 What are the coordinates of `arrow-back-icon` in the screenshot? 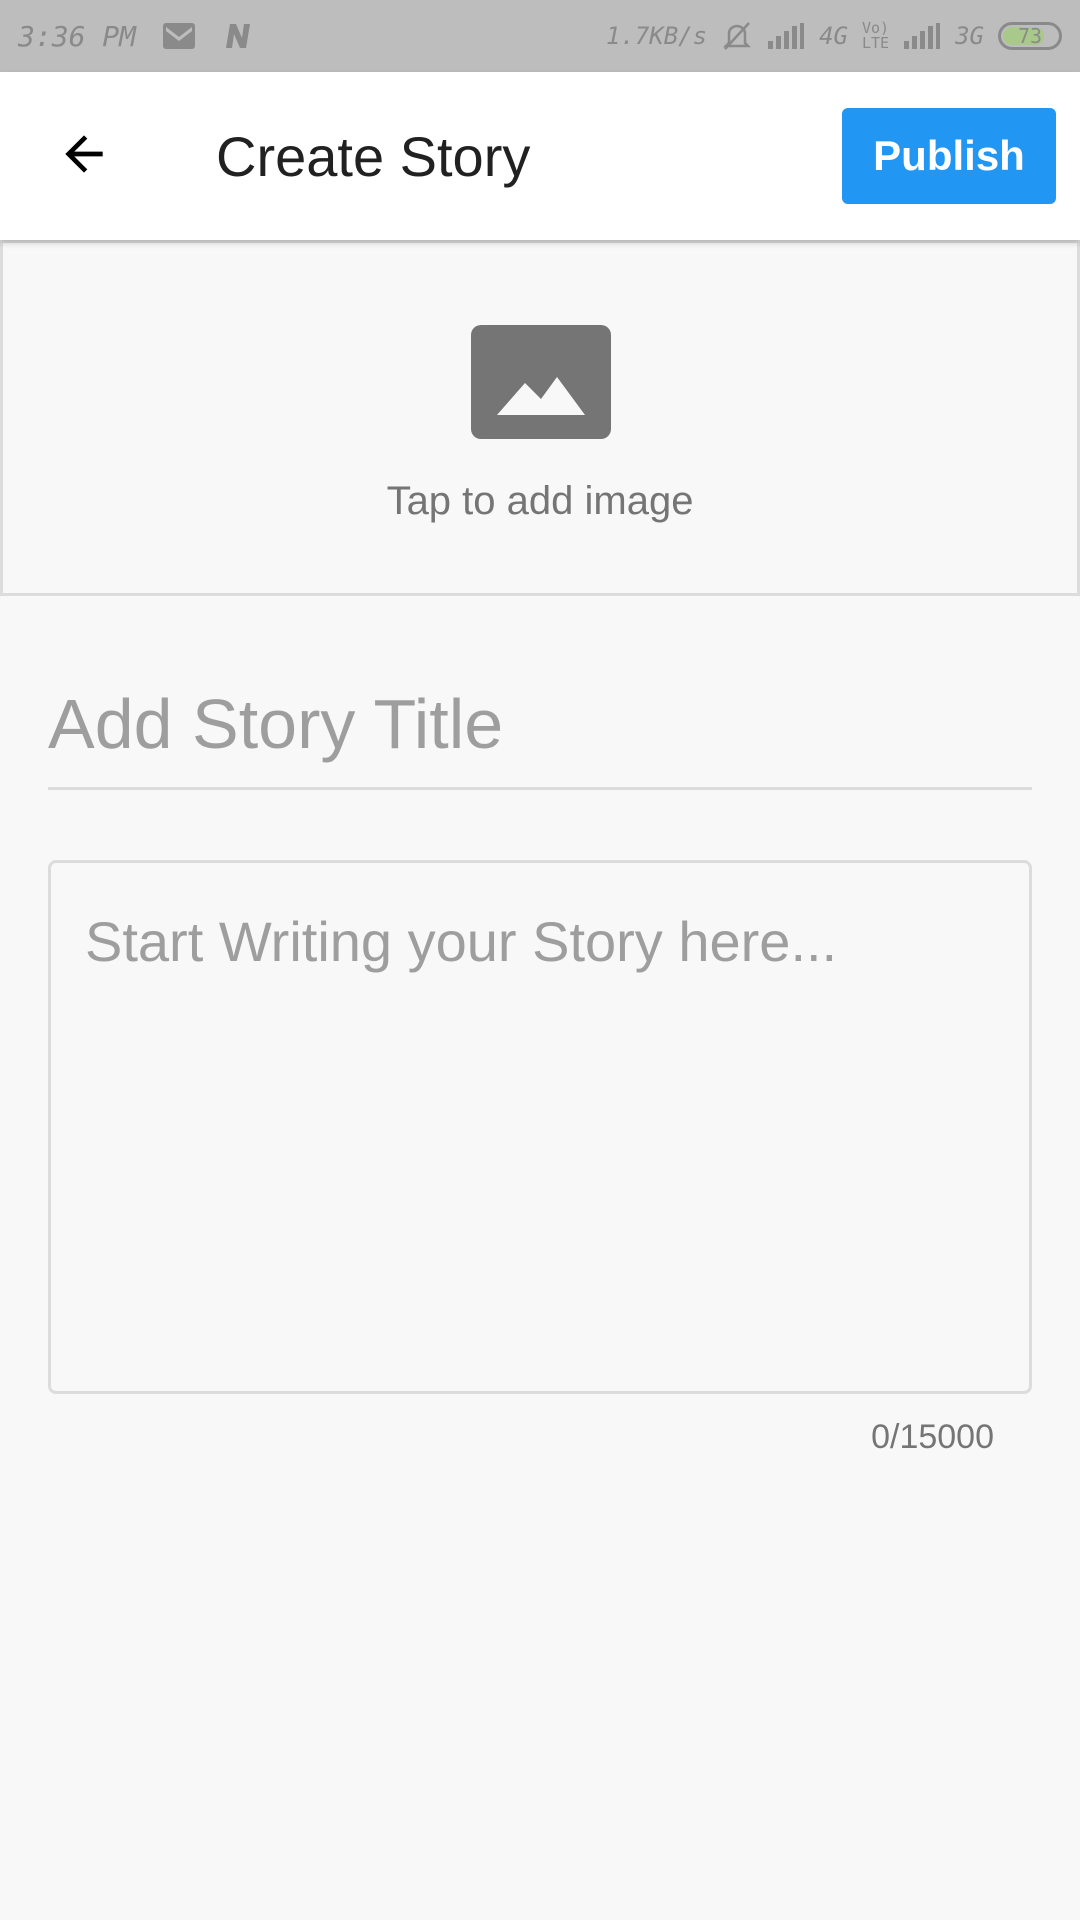 It's located at (84, 156).